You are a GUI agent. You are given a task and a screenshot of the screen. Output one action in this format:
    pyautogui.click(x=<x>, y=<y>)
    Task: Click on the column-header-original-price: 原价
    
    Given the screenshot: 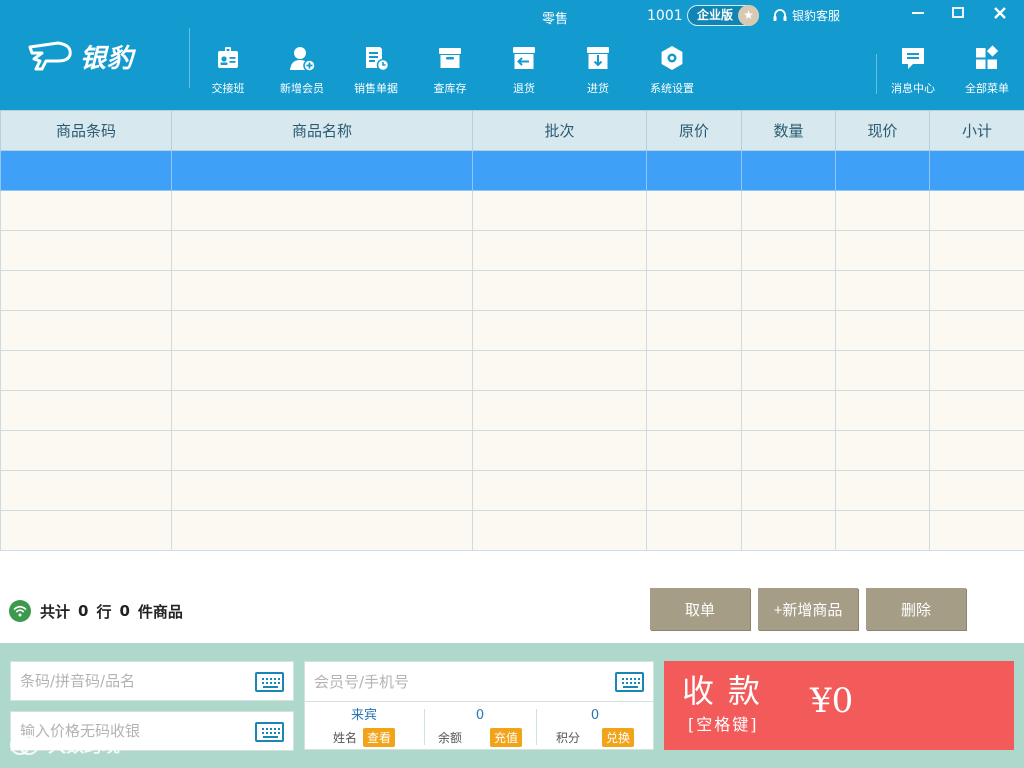 What is the action you would take?
    pyautogui.click(x=694, y=130)
    